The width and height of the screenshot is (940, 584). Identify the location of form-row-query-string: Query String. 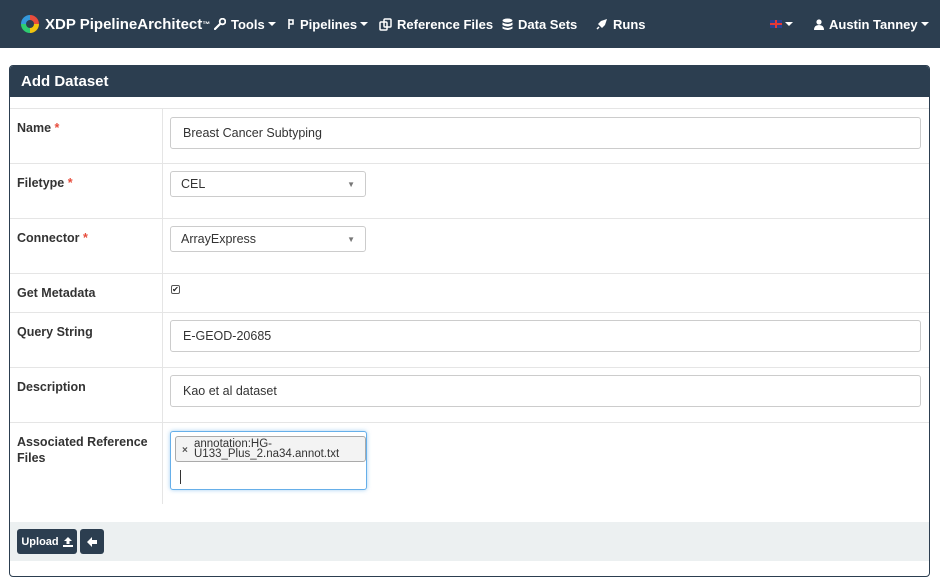
(469, 340).